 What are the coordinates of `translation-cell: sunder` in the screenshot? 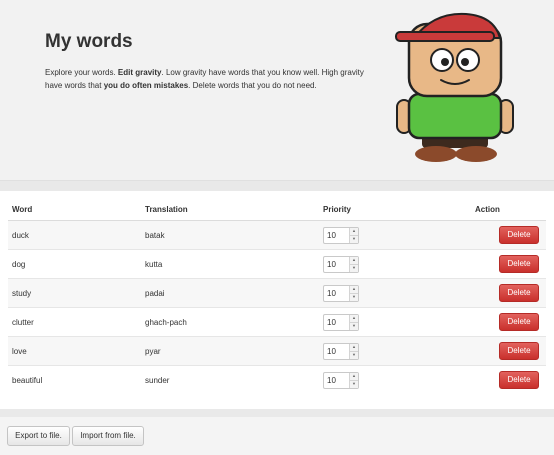 It's located at (234, 379).